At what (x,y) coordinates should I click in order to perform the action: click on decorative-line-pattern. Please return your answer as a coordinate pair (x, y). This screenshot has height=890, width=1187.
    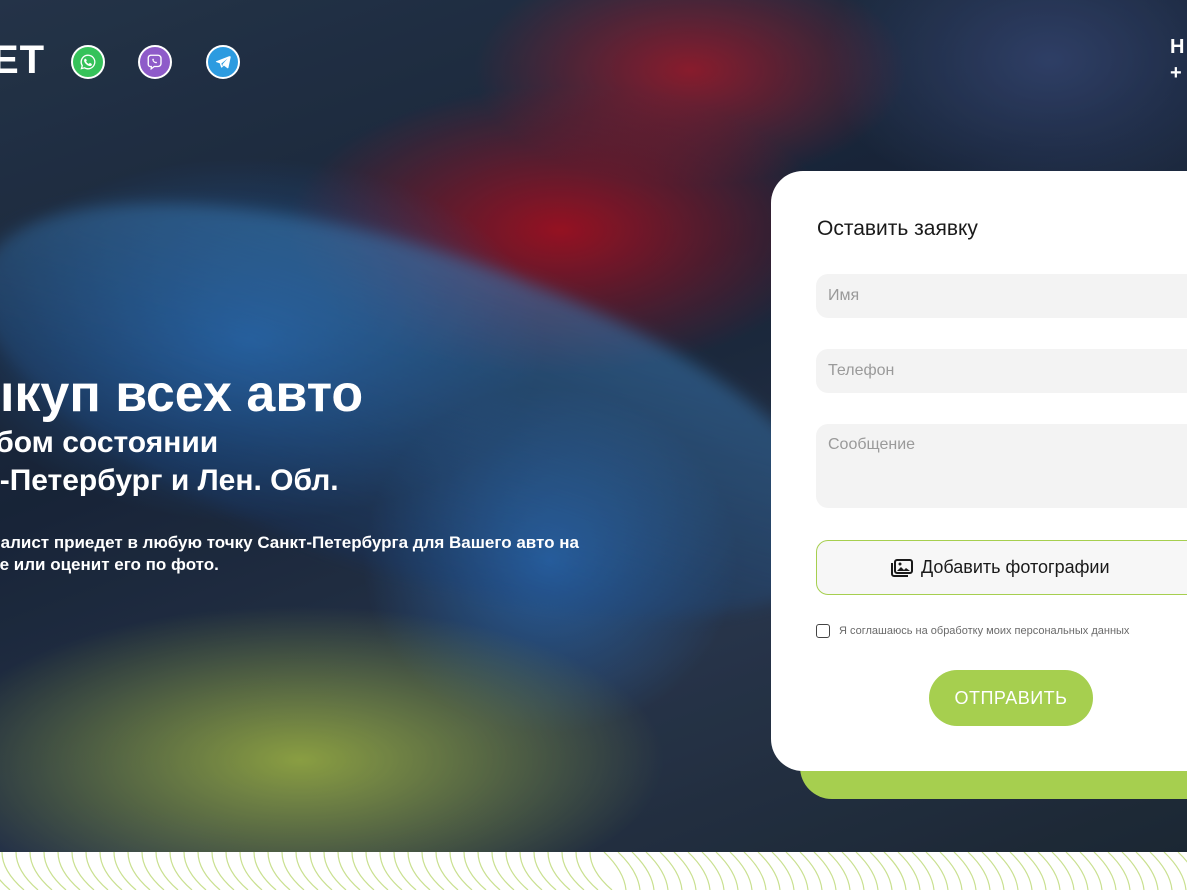
    Looking at the image, I should click on (593, 871).